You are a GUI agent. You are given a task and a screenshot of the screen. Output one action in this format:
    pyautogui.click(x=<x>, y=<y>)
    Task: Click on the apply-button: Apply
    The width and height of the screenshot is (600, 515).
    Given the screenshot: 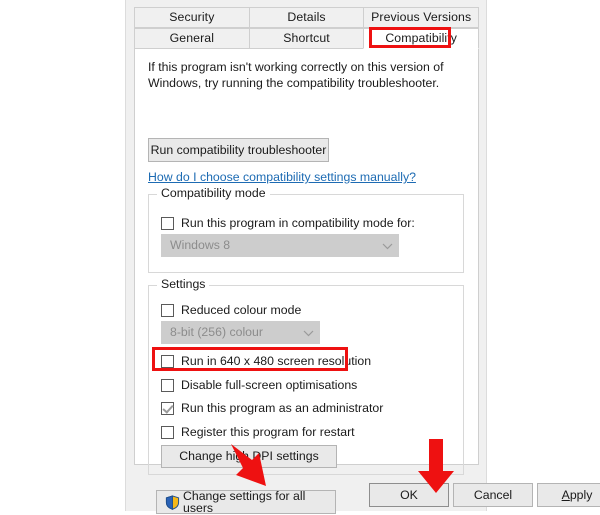 What is the action you would take?
    pyautogui.click(x=568, y=495)
    